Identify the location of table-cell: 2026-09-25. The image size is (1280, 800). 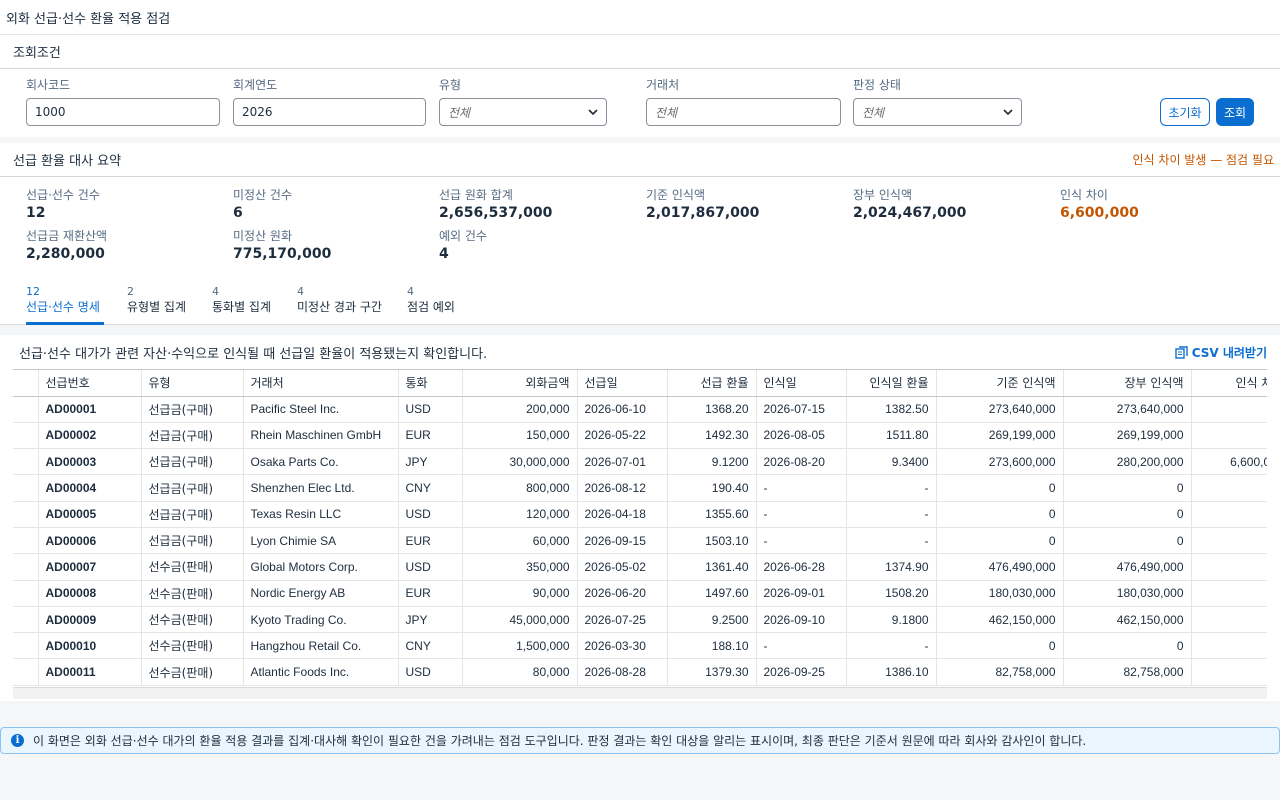
(801, 672).